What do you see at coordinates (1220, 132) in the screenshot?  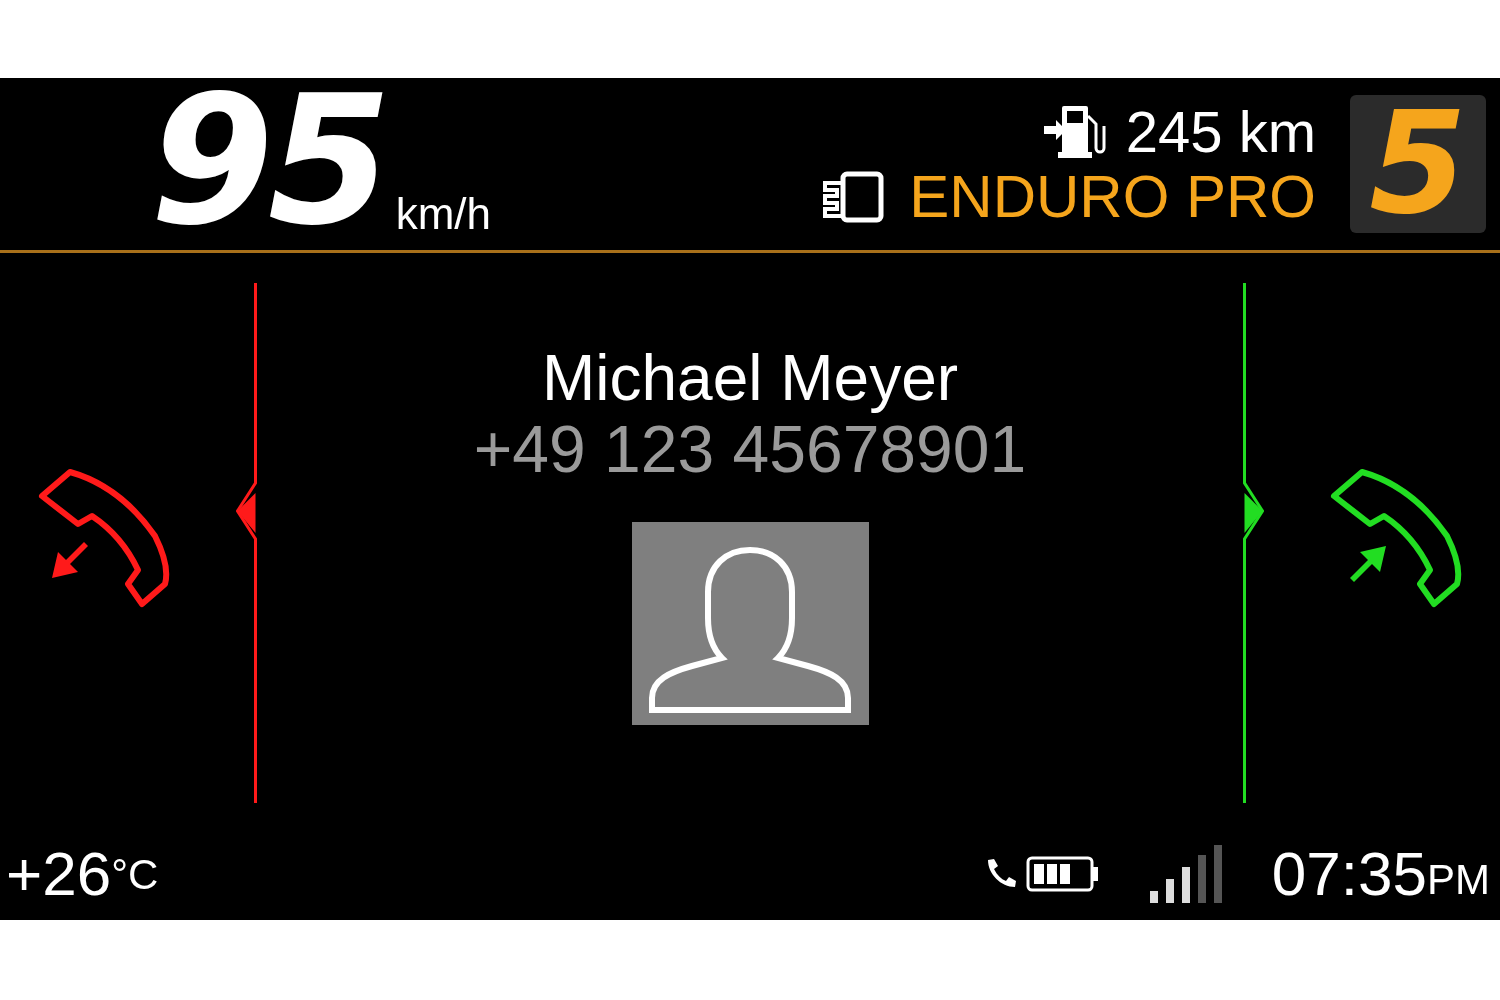 I see `range-reading: 245 km` at bounding box center [1220, 132].